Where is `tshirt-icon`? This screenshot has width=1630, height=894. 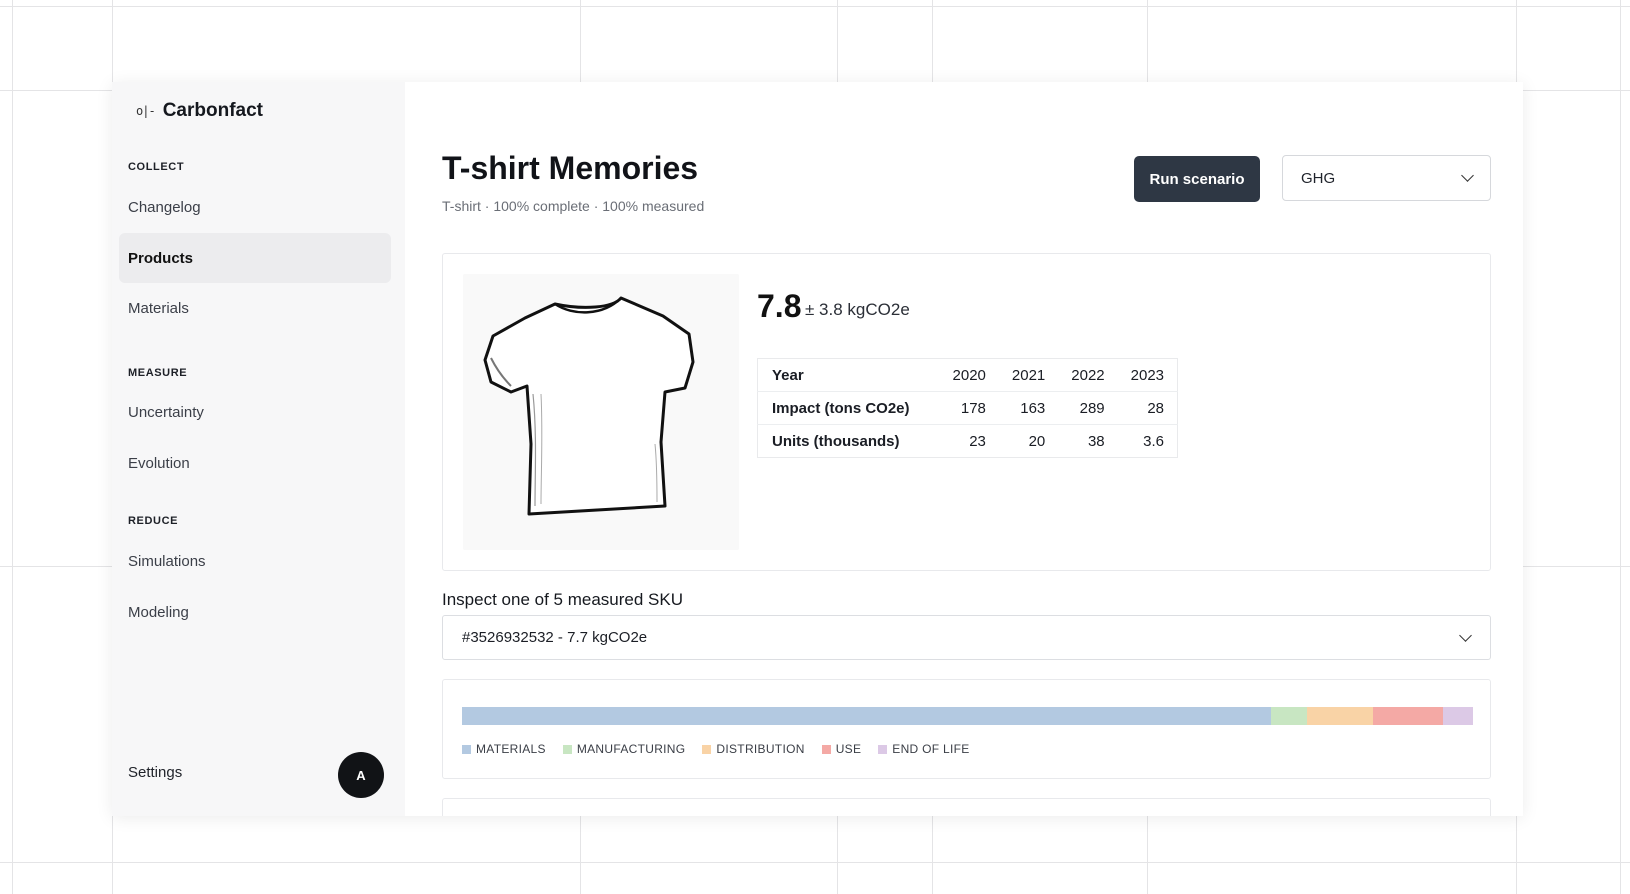 tshirt-icon is located at coordinates (589, 406).